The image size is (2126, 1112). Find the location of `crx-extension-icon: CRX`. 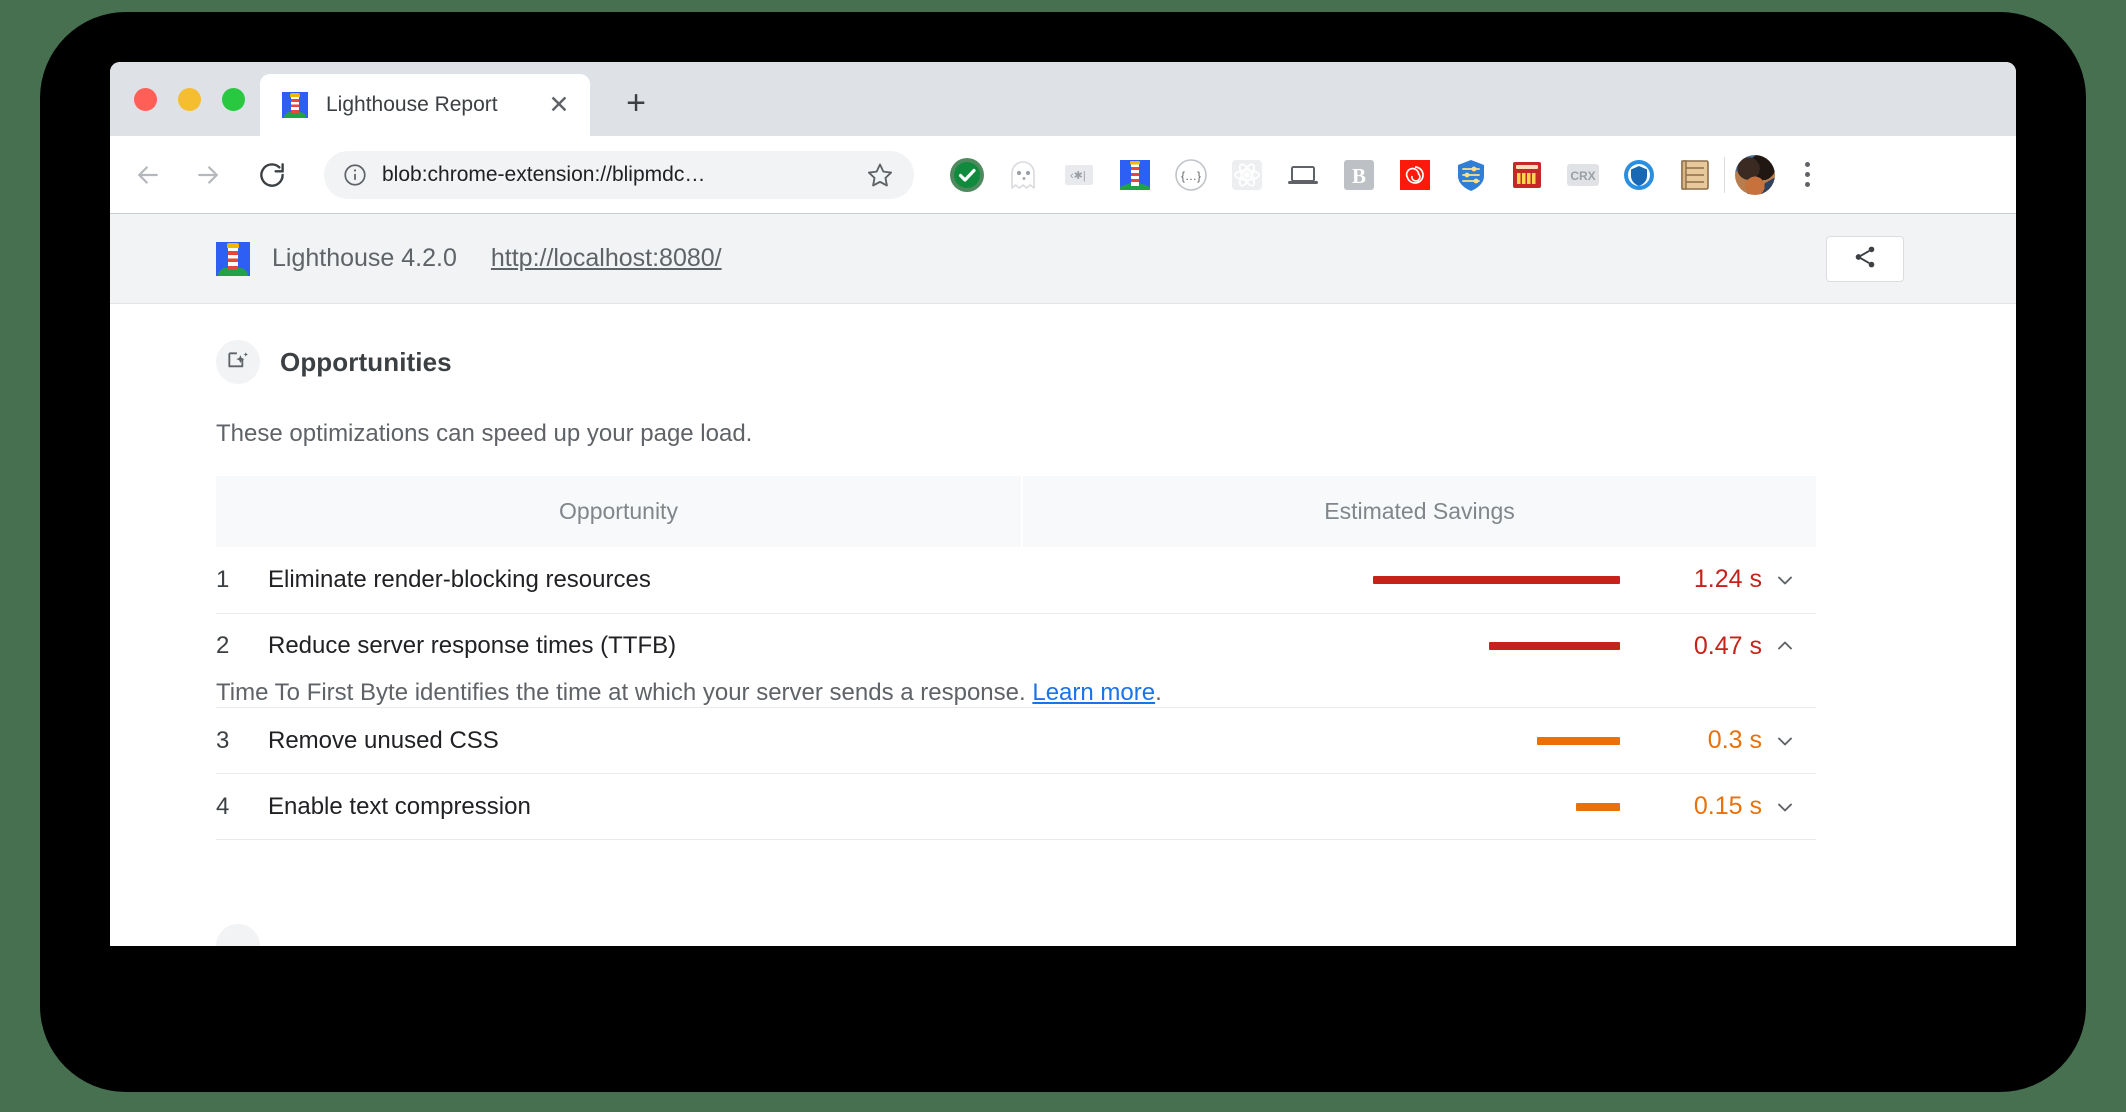

crx-extension-icon: CRX is located at coordinates (1583, 175).